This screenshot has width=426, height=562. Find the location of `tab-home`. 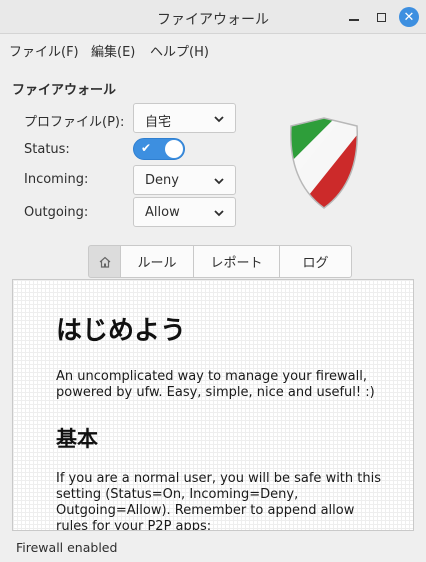

tab-home is located at coordinates (104, 261).